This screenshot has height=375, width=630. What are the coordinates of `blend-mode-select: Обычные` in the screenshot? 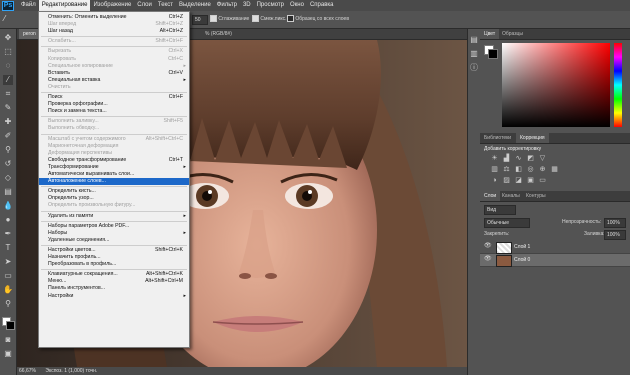 It's located at (507, 223).